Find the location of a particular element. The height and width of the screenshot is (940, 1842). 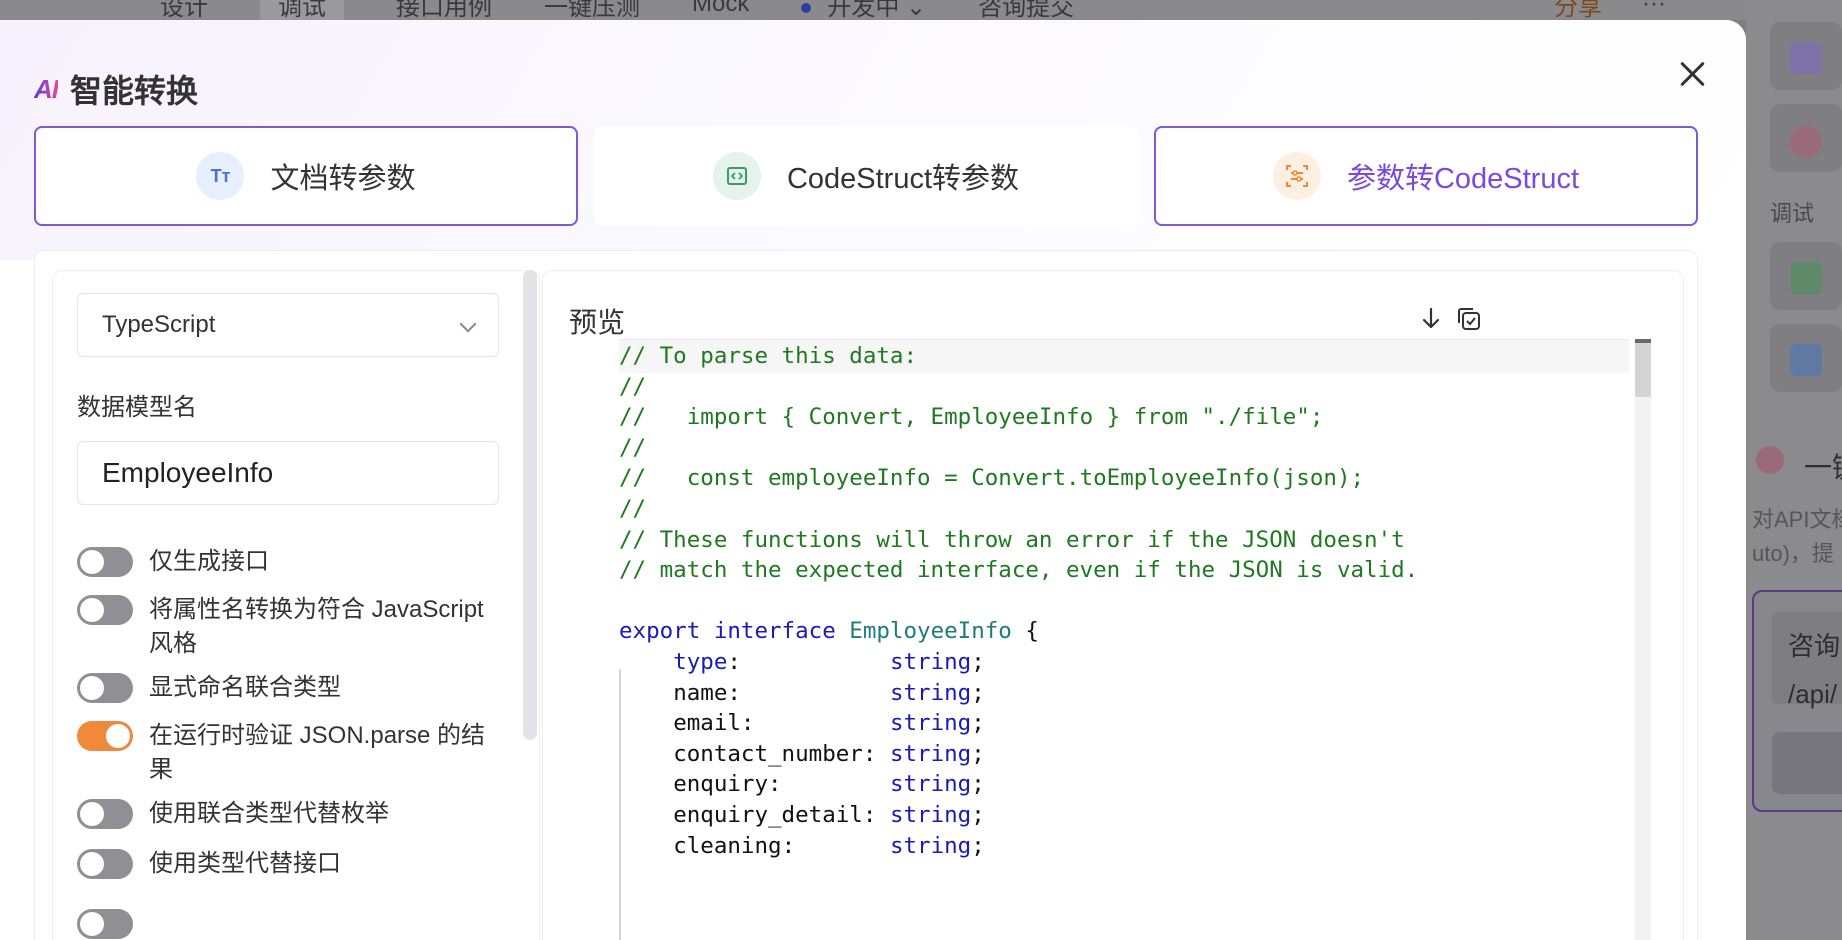

modal-title: AI 智能转换 is located at coordinates (116, 89).